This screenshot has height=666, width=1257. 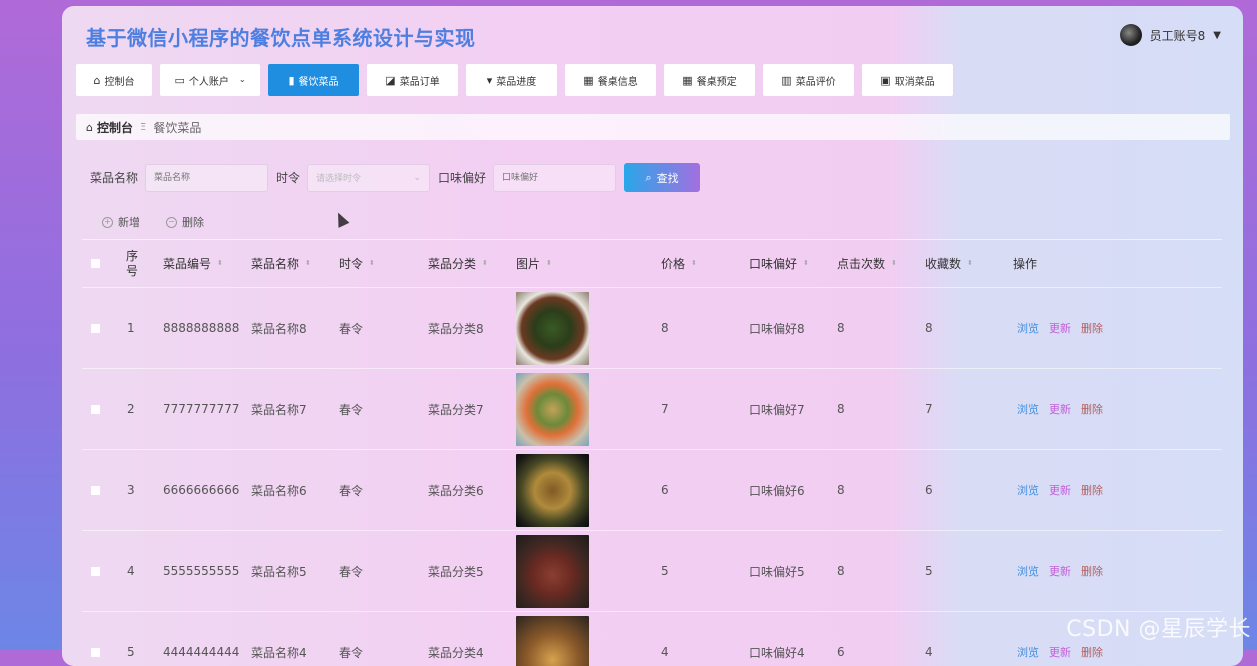 What do you see at coordinates (133, 263) in the screenshot?
I see `header-seq: 序号` at bounding box center [133, 263].